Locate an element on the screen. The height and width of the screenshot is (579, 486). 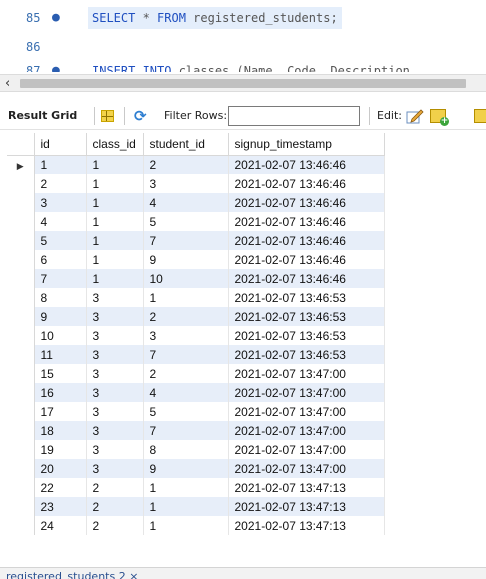
cell-id: 19 is located at coordinates (60, 449).